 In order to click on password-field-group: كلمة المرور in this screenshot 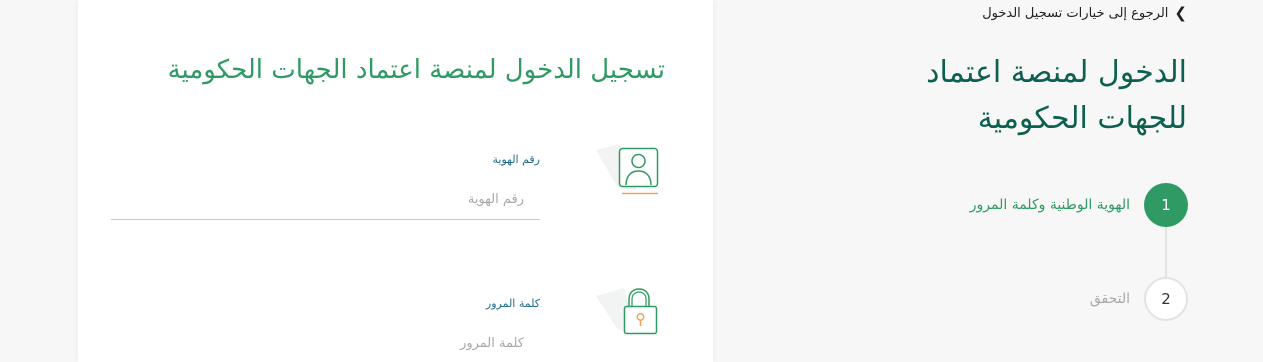, I will do `click(389, 323)`.